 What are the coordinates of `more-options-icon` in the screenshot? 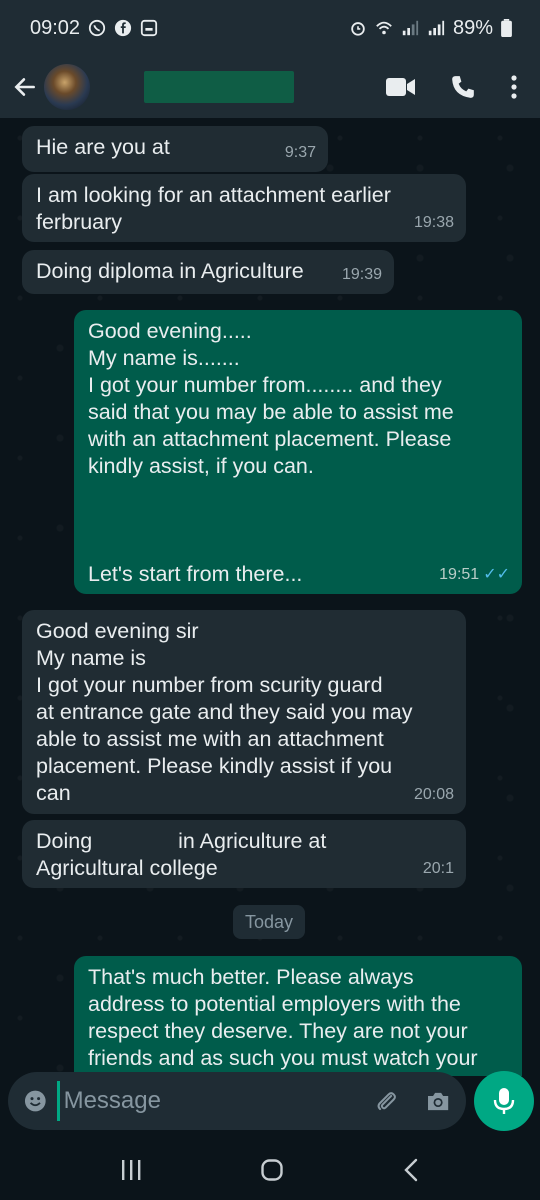 It's located at (514, 87).